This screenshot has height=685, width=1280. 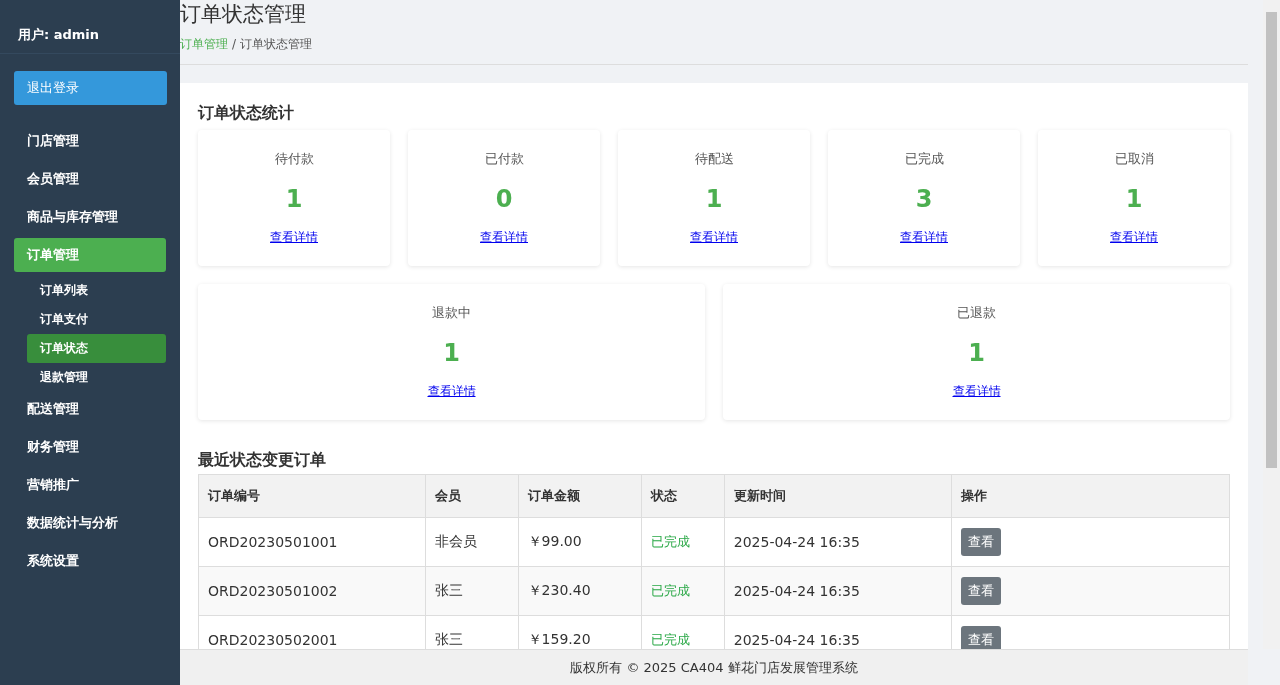 What do you see at coordinates (451, 313) in the screenshot?
I see `stat-label: 退款中` at bounding box center [451, 313].